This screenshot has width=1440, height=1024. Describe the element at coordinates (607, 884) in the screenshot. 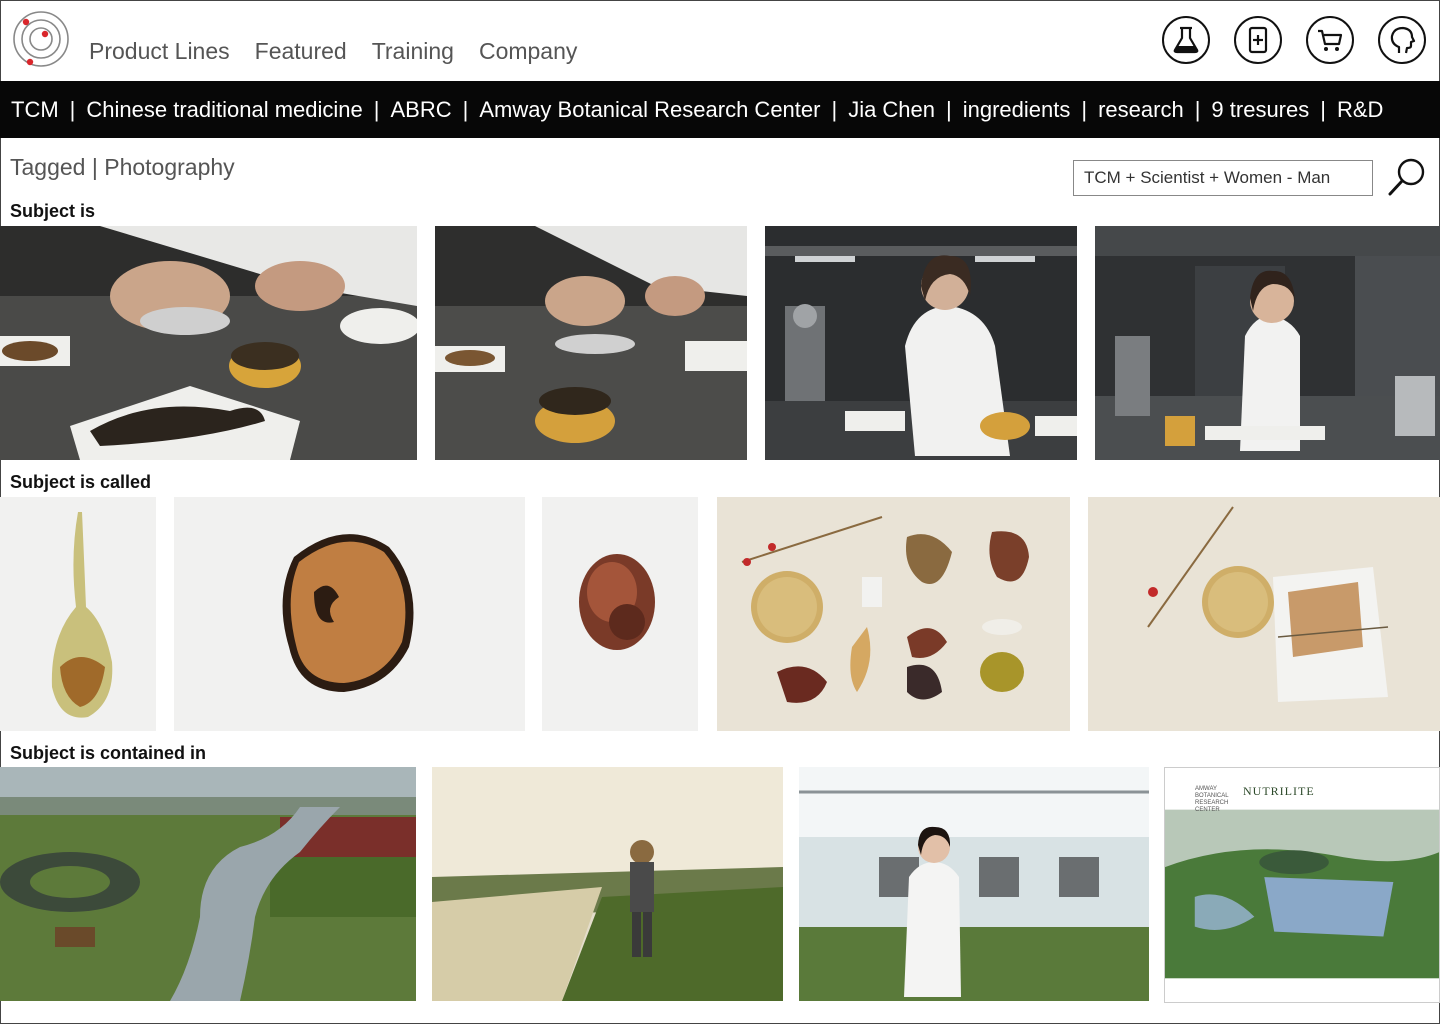

I see `photo-farmer-riverbank` at that location.